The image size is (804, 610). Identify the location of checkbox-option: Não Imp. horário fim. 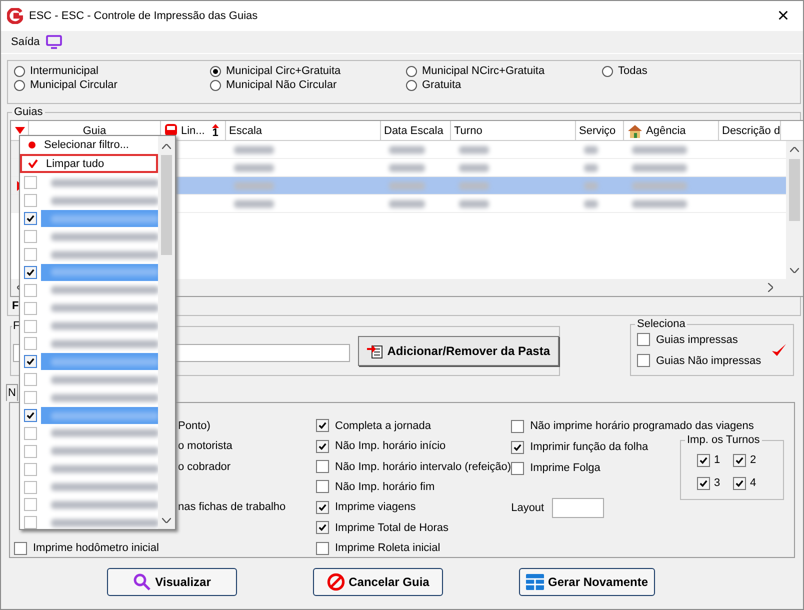
(375, 487).